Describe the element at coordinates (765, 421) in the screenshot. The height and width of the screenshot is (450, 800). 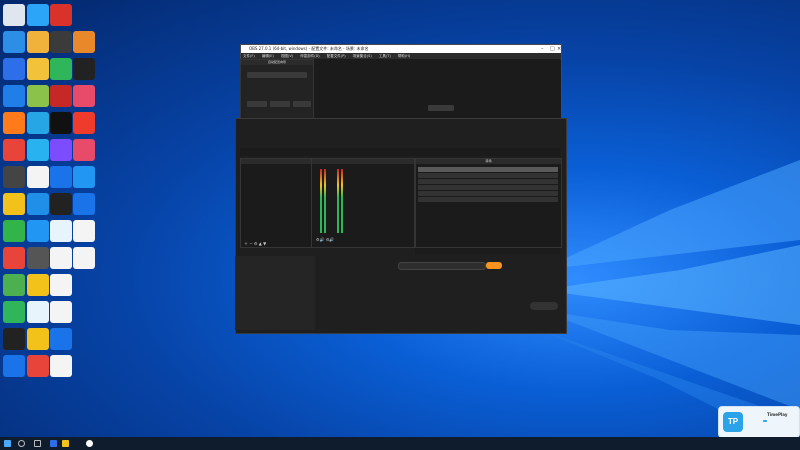
I see `notification-subtitle` at that location.